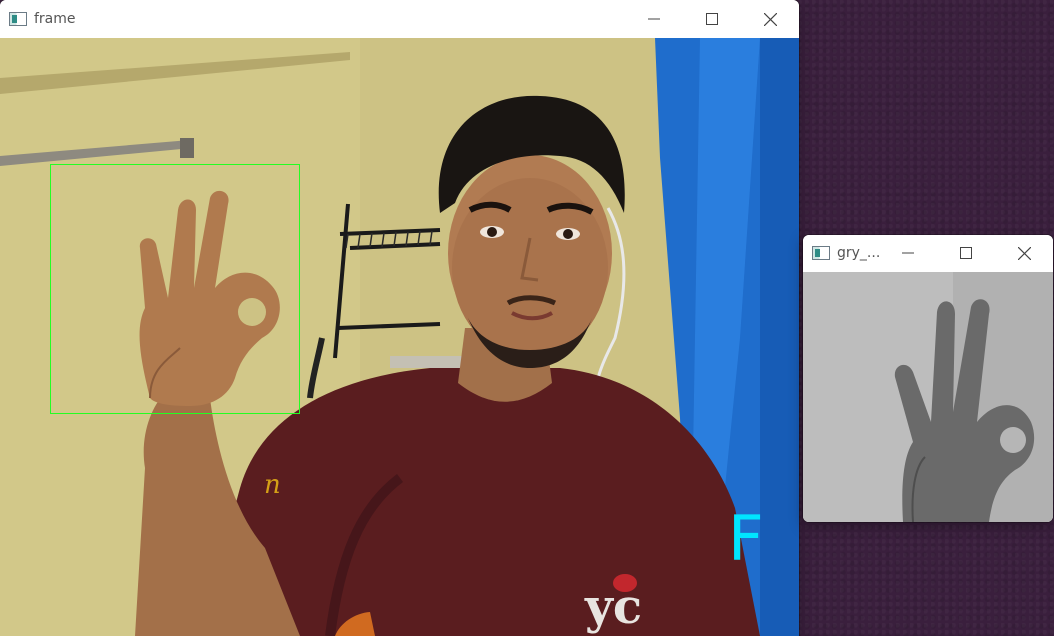  Describe the element at coordinates (272, 485) in the screenshot. I see `shirt-print: n` at that location.